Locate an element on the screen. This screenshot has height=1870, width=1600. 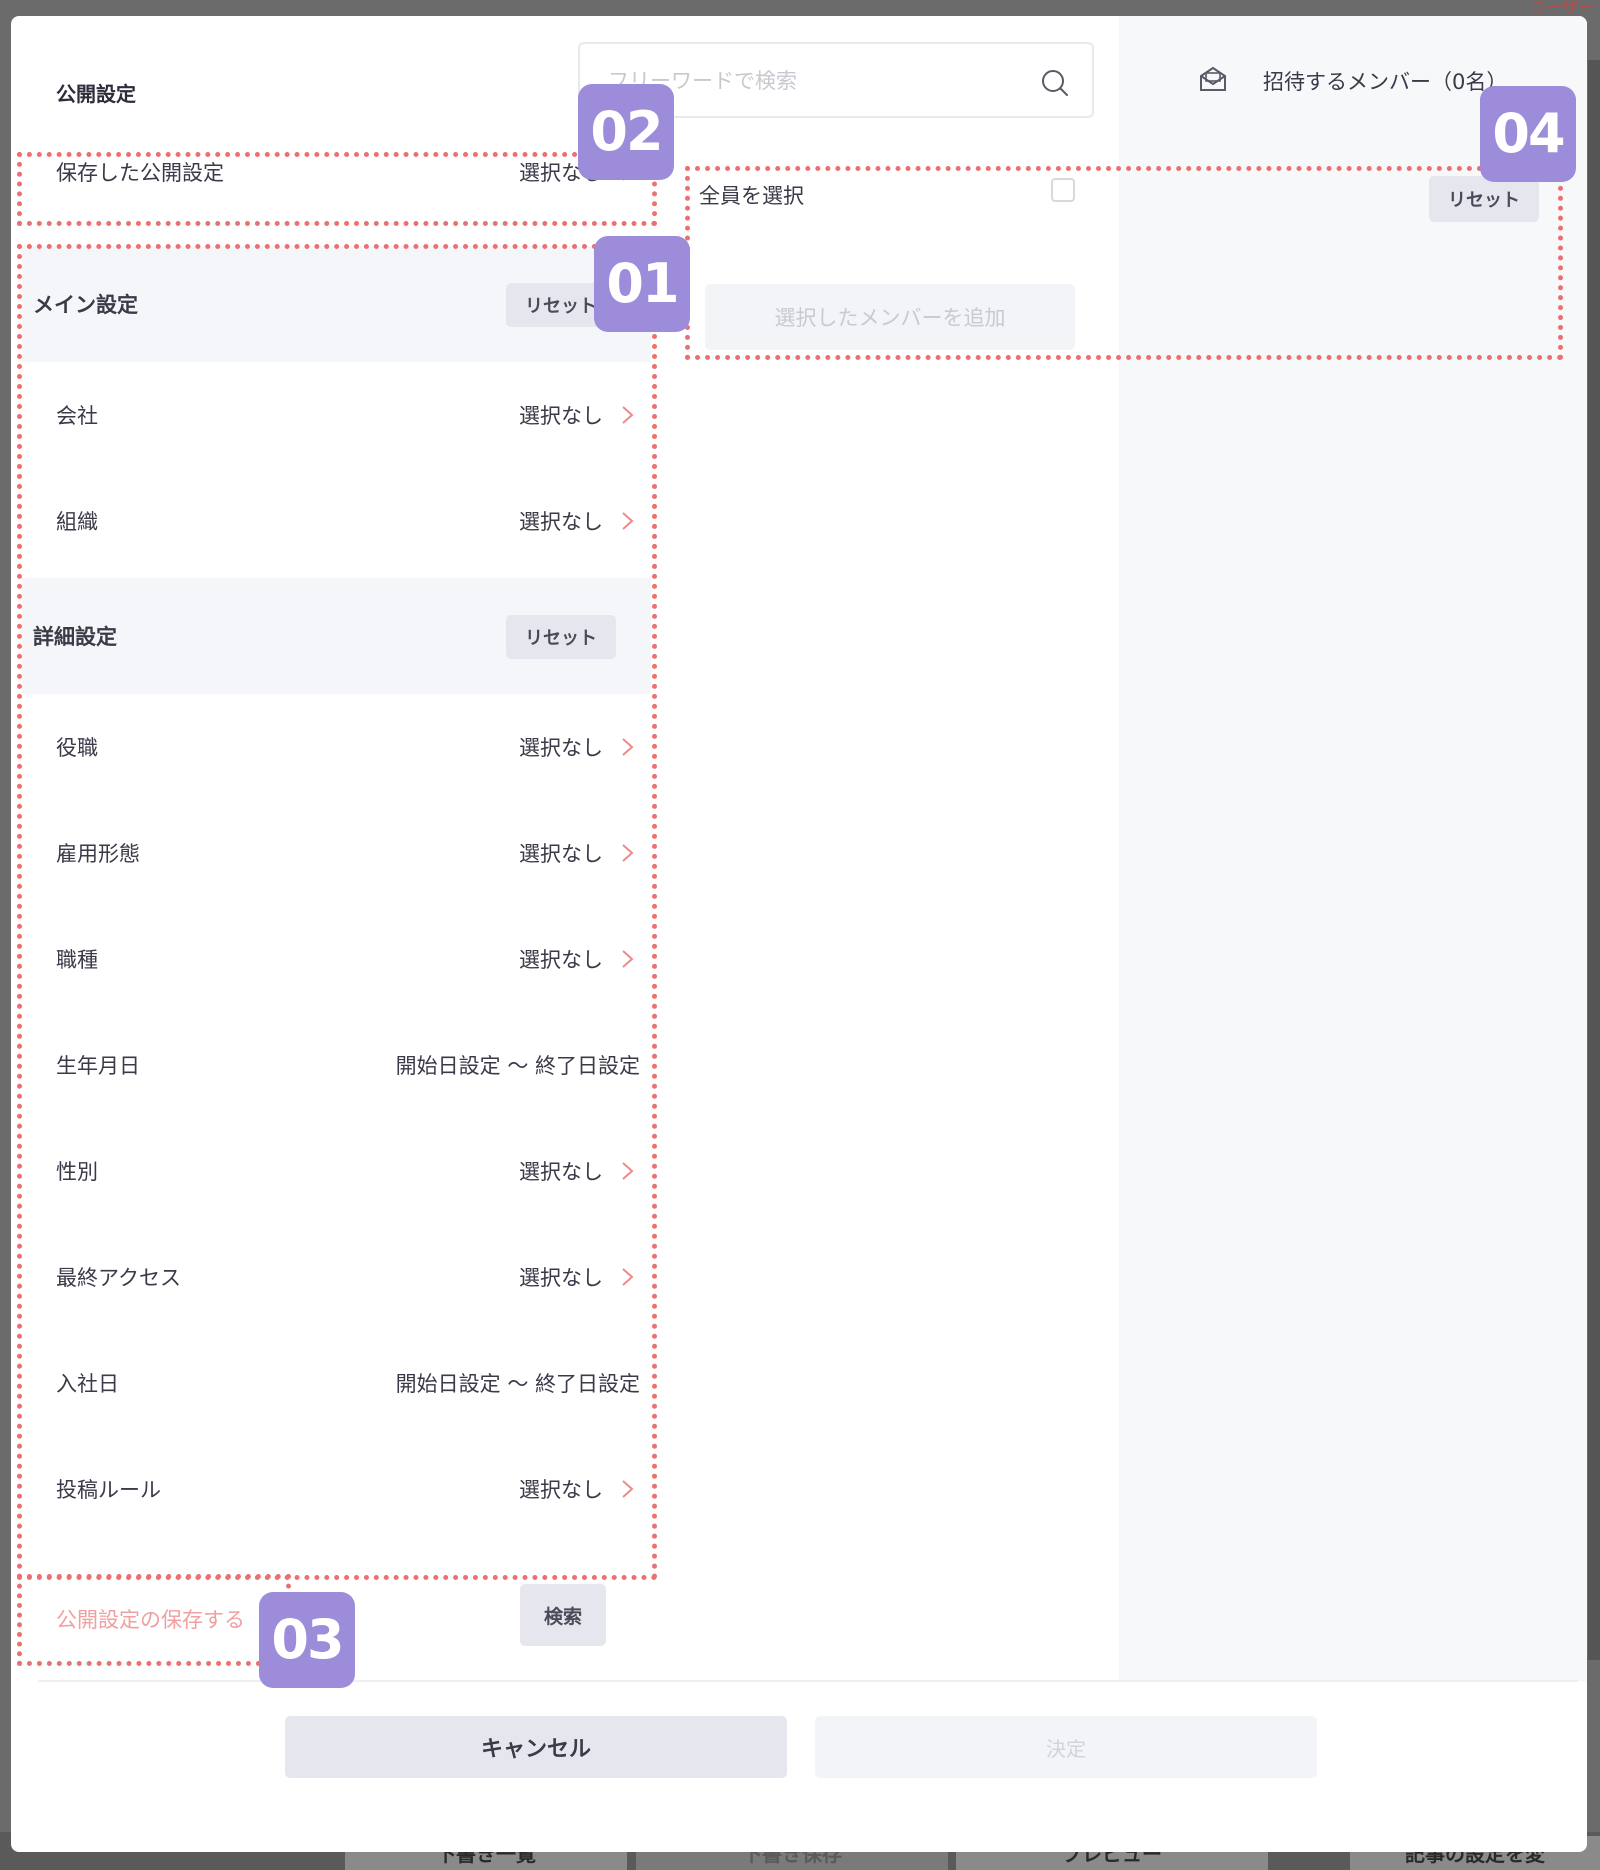
organization-row: 組織 選択なし is located at coordinates (336, 521).